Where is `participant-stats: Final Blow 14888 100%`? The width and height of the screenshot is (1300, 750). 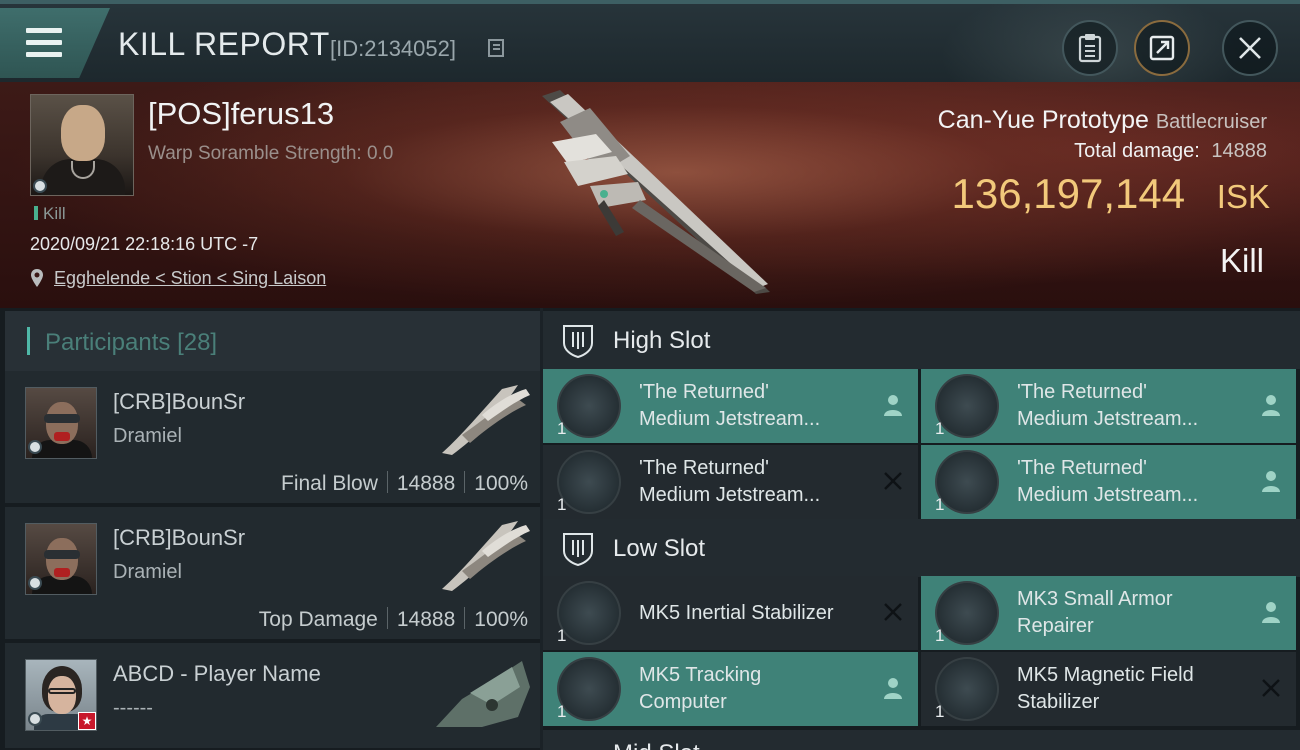
participant-stats: Final Blow 14888 100% is located at coordinates (404, 483).